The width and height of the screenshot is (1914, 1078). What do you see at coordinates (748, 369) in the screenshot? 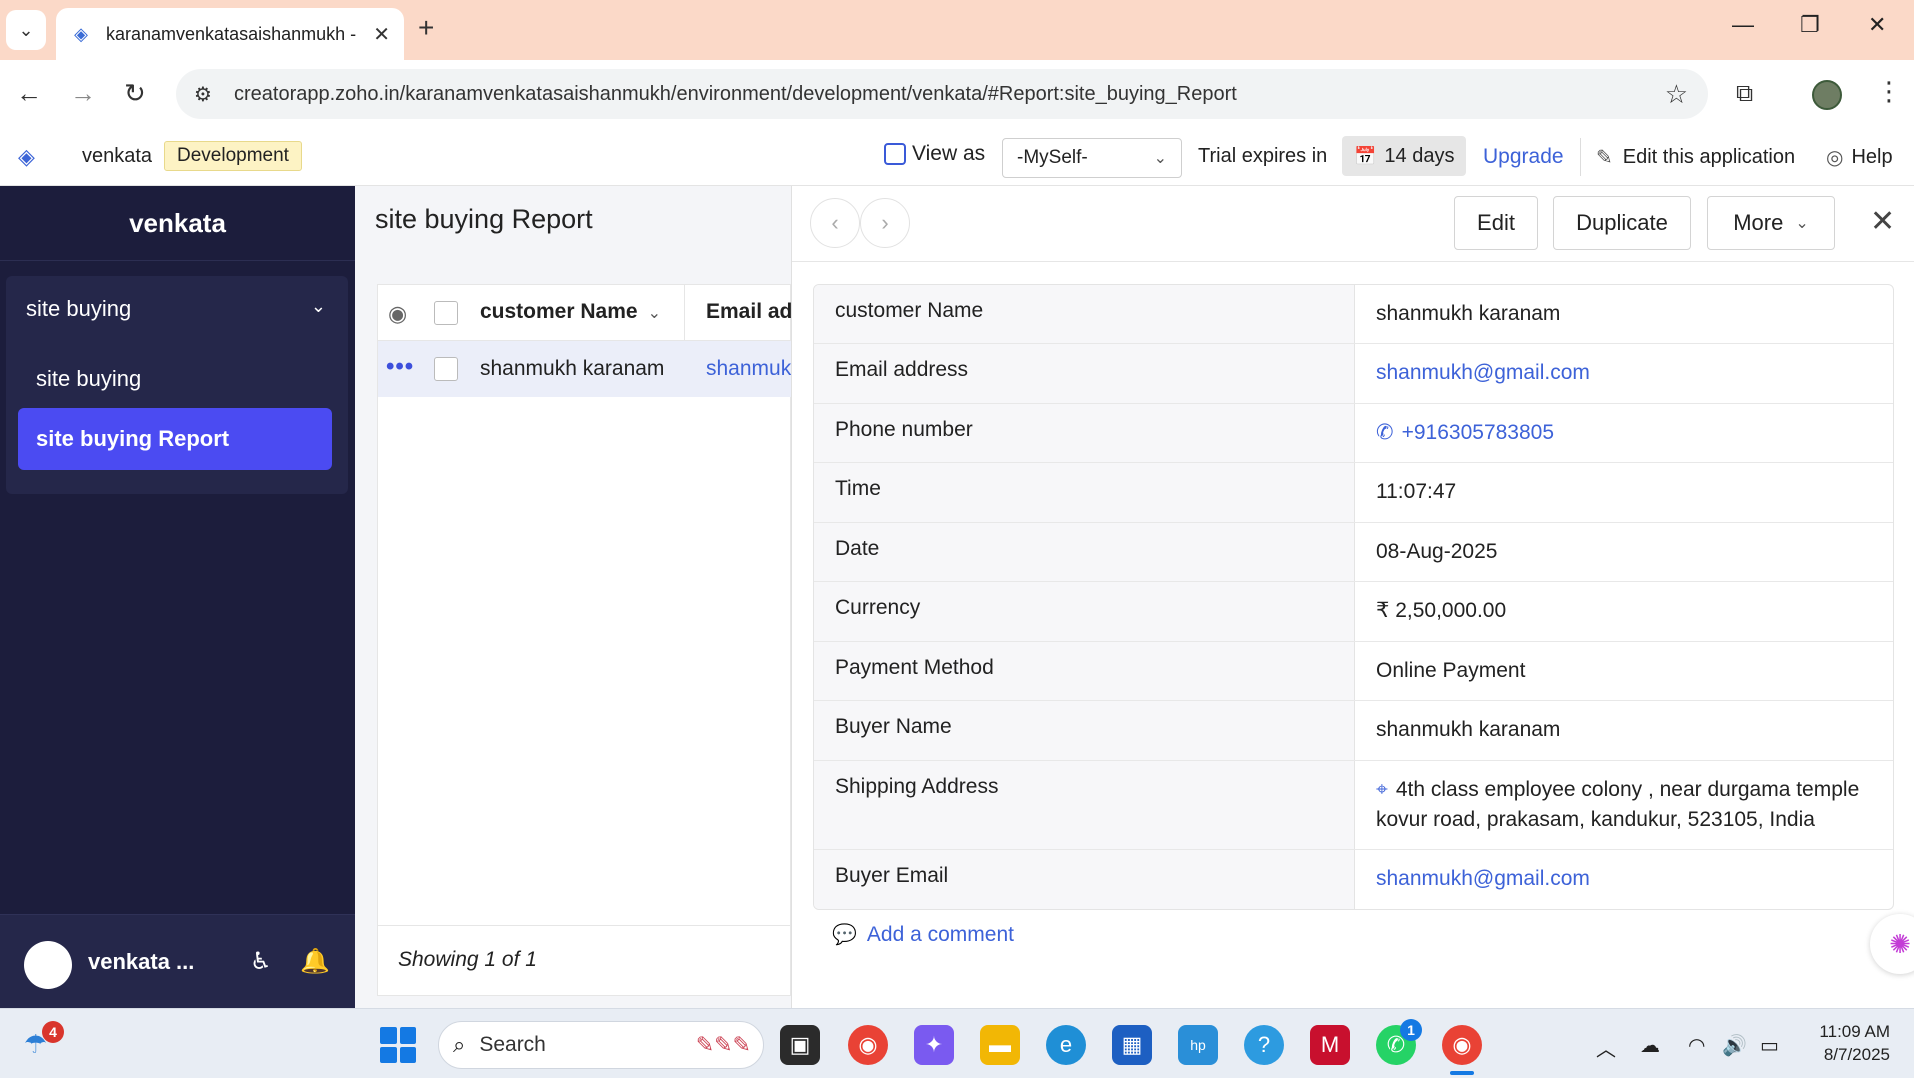
I see `cell-email: shanmuk` at bounding box center [748, 369].